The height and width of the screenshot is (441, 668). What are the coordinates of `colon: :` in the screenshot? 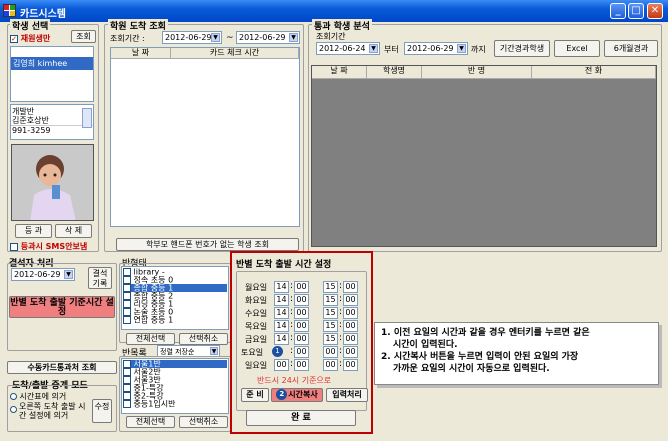 It's located at (292, 312).